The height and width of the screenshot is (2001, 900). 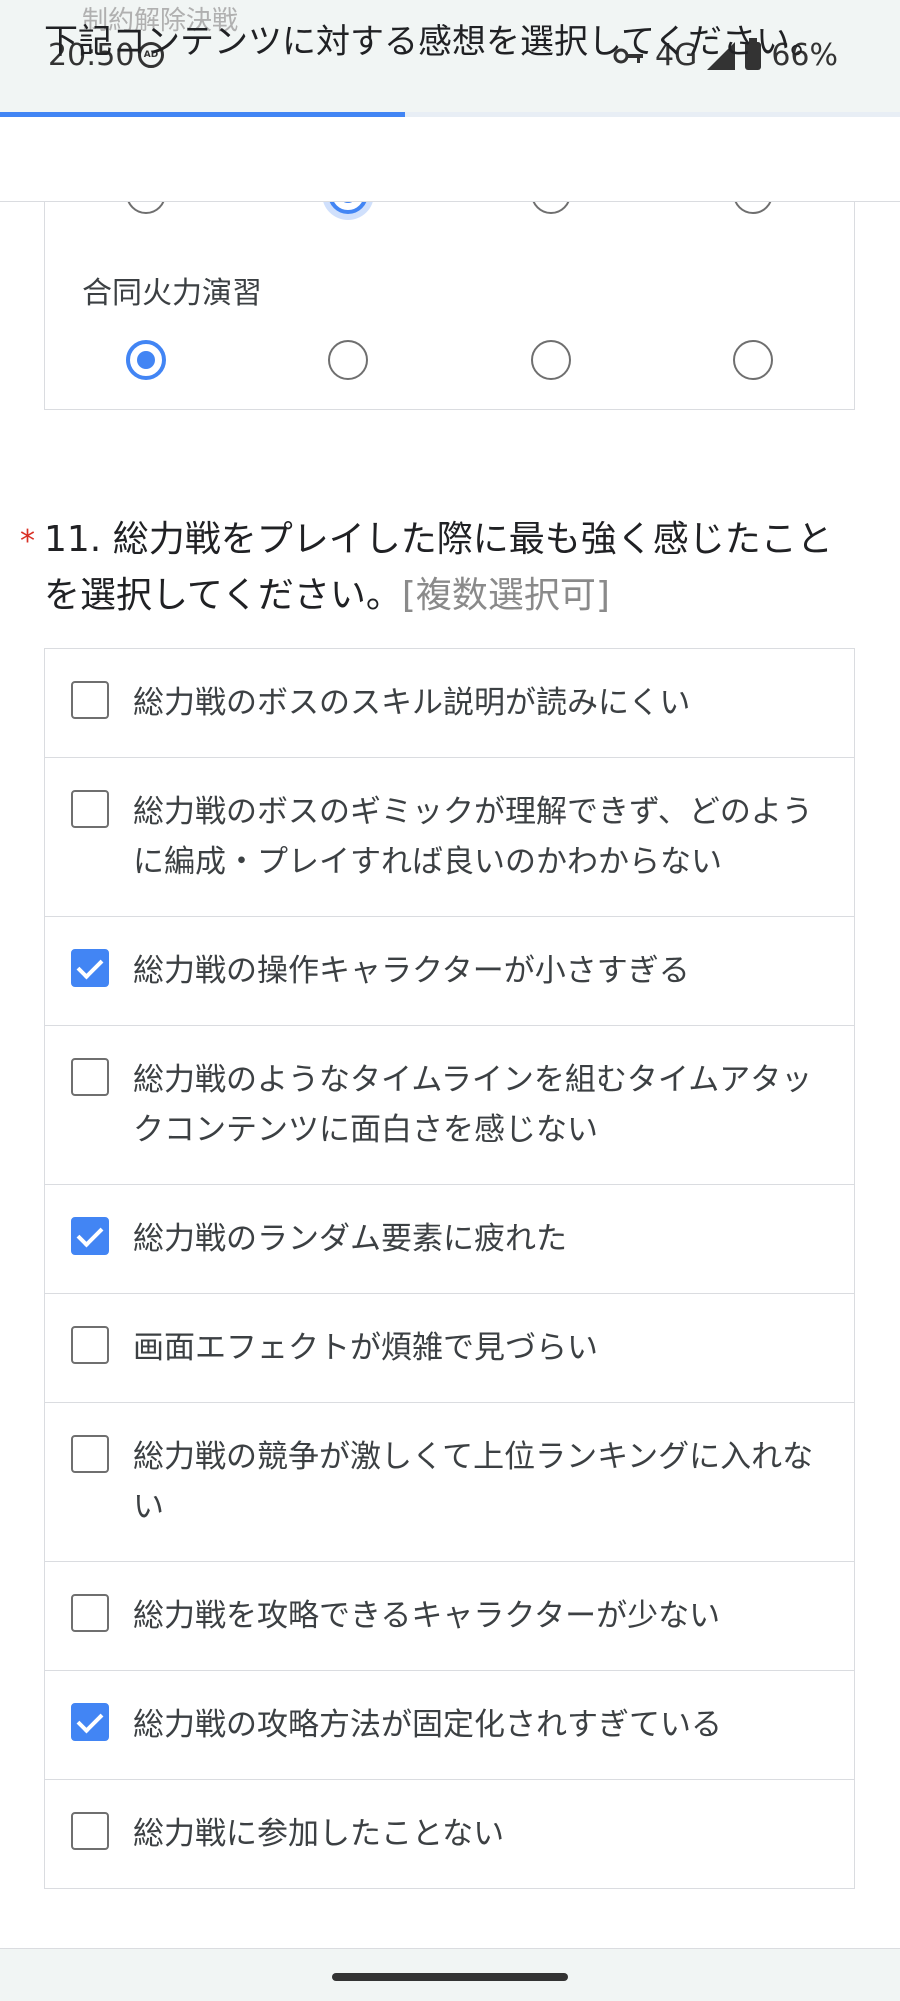 What do you see at coordinates (319, 1834) in the screenshot?
I see `checkbox-label: 総力戦に参加したことない` at bounding box center [319, 1834].